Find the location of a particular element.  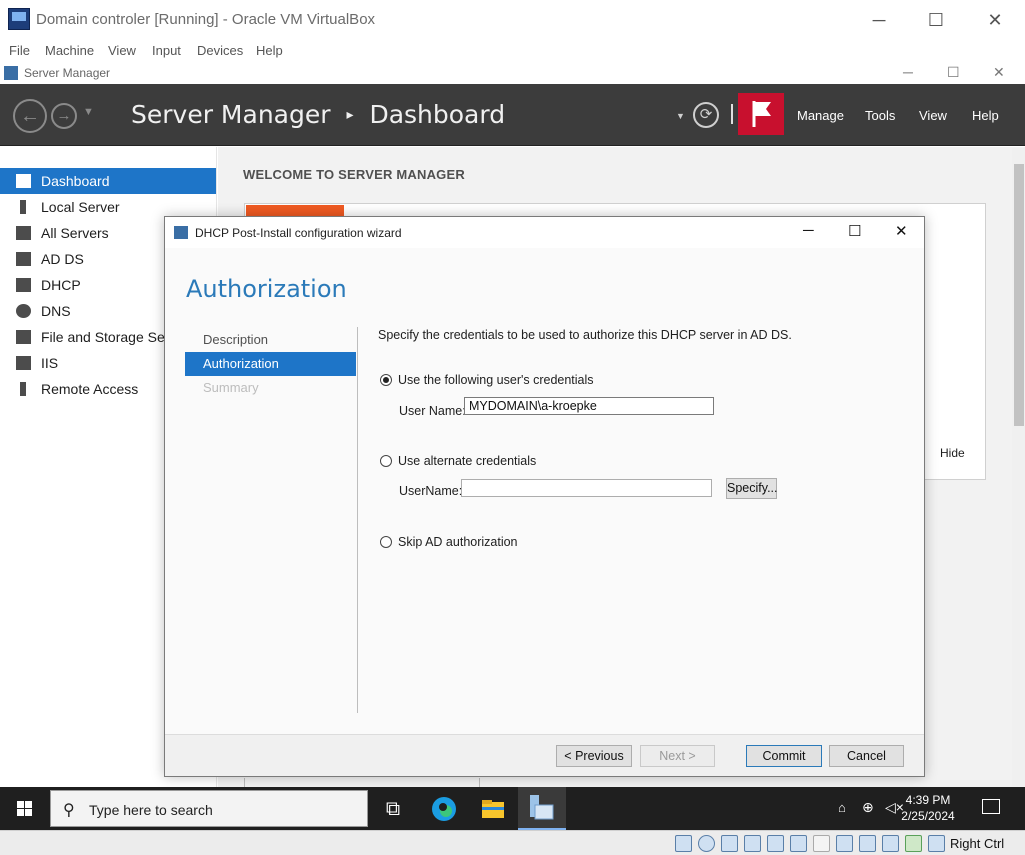

wizard-title: DHCP Post-Install configuration wizard is located at coordinates (298, 233).